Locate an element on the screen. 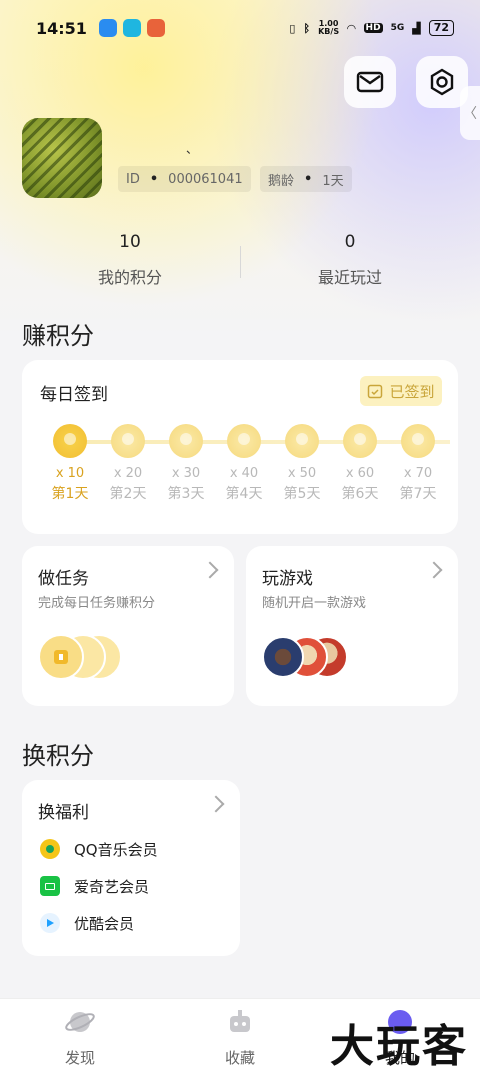 The image size is (480, 1072). network-speed: 1.00 KB/S is located at coordinates (329, 27).